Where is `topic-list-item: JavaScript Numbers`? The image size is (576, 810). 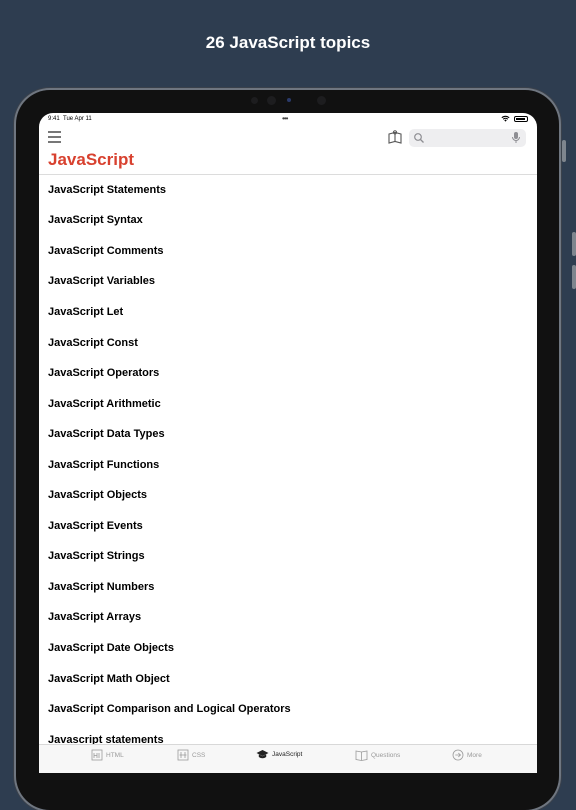 topic-list-item: JavaScript Numbers is located at coordinates (288, 587).